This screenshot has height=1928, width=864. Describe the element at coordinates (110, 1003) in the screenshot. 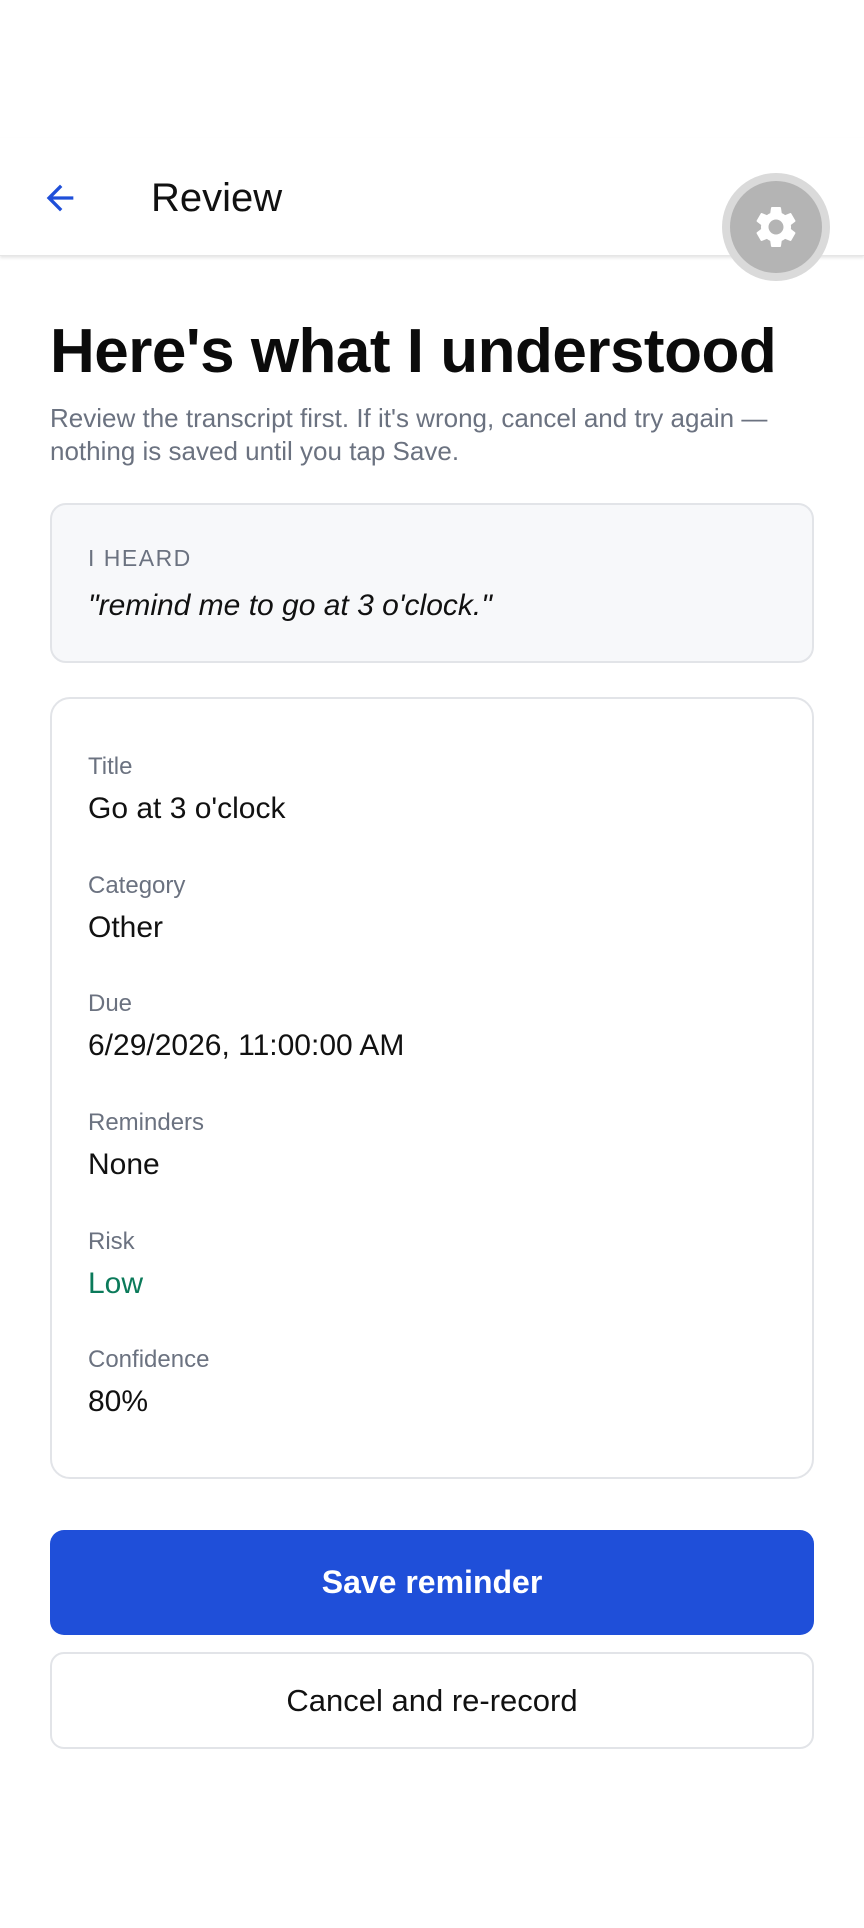

I see `detail-label: Due` at that location.